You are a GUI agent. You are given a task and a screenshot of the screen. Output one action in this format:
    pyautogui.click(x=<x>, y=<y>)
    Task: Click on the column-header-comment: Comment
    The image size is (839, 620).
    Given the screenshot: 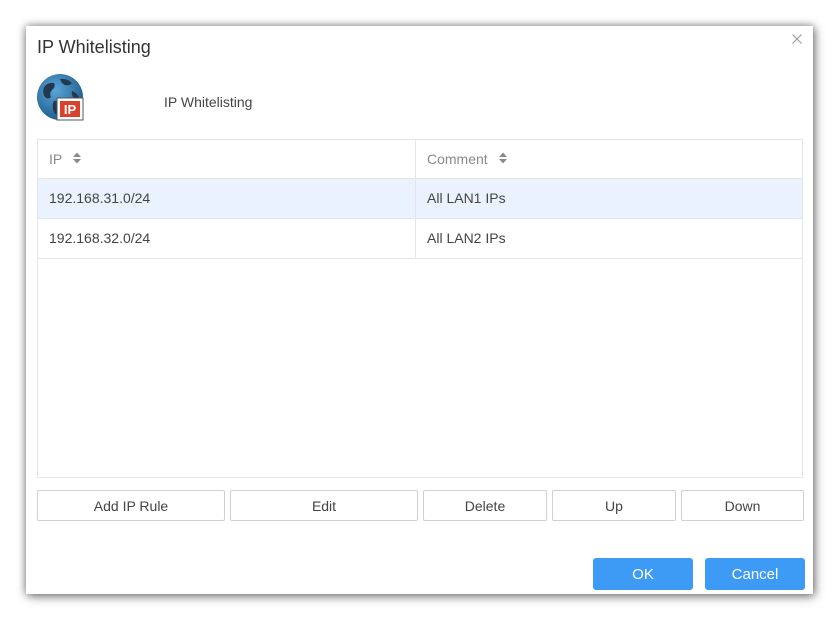 What is the action you would take?
    pyautogui.click(x=609, y=159)
    